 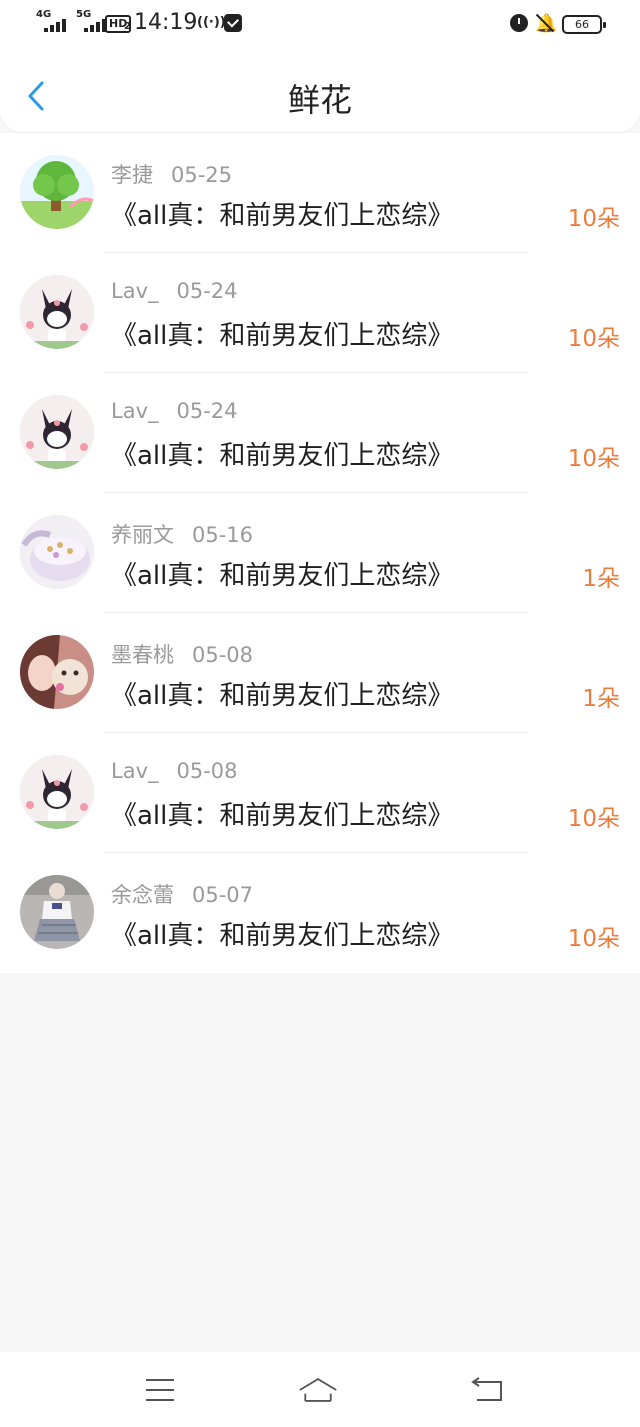 What do you see at coordinates (73, 21) in the screenshot?
I see `network-indicators: 4G 5G` at bounding box center [73, 21].